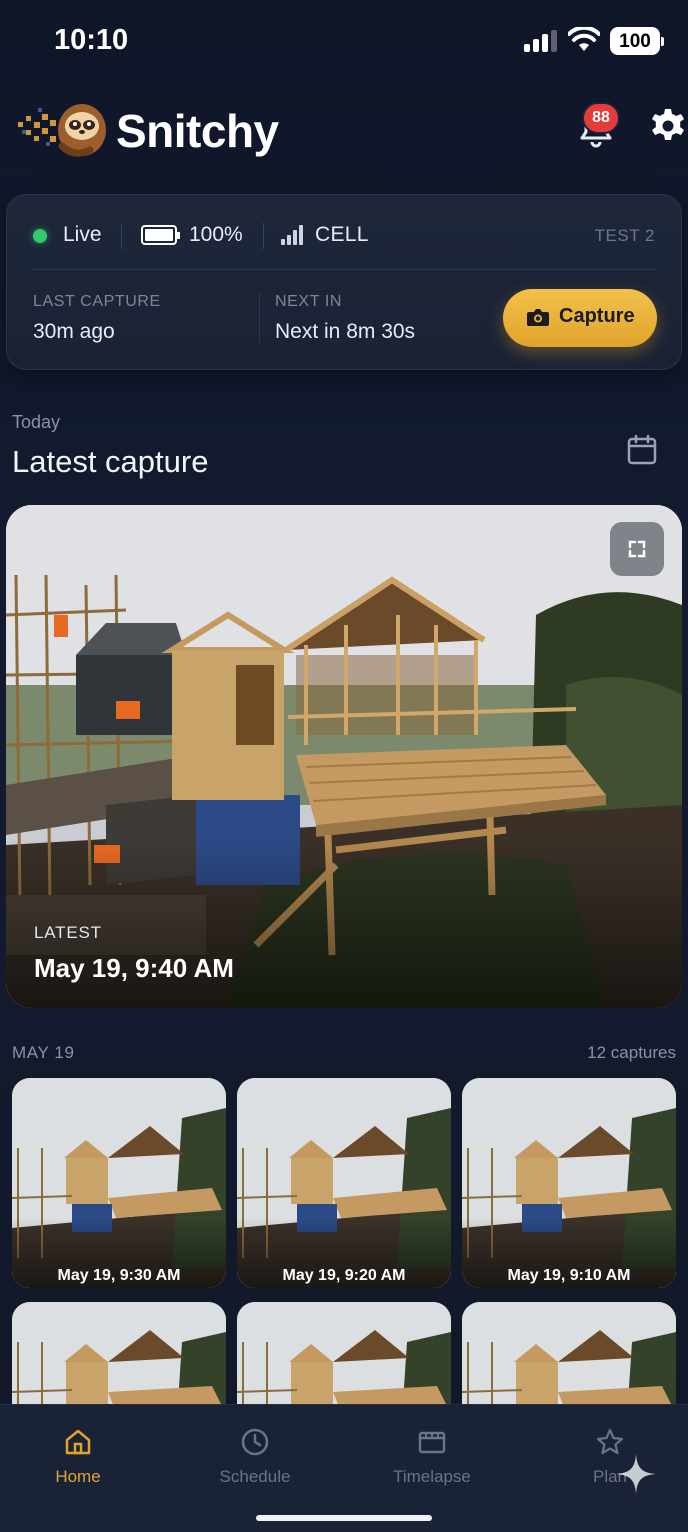 This screenshot has height=1532, width=688. Describe the element at coordinates (569, 1275) in the screenshot. I see `thumbnail-timestamp: May 19, 9:10 AM` at that location.